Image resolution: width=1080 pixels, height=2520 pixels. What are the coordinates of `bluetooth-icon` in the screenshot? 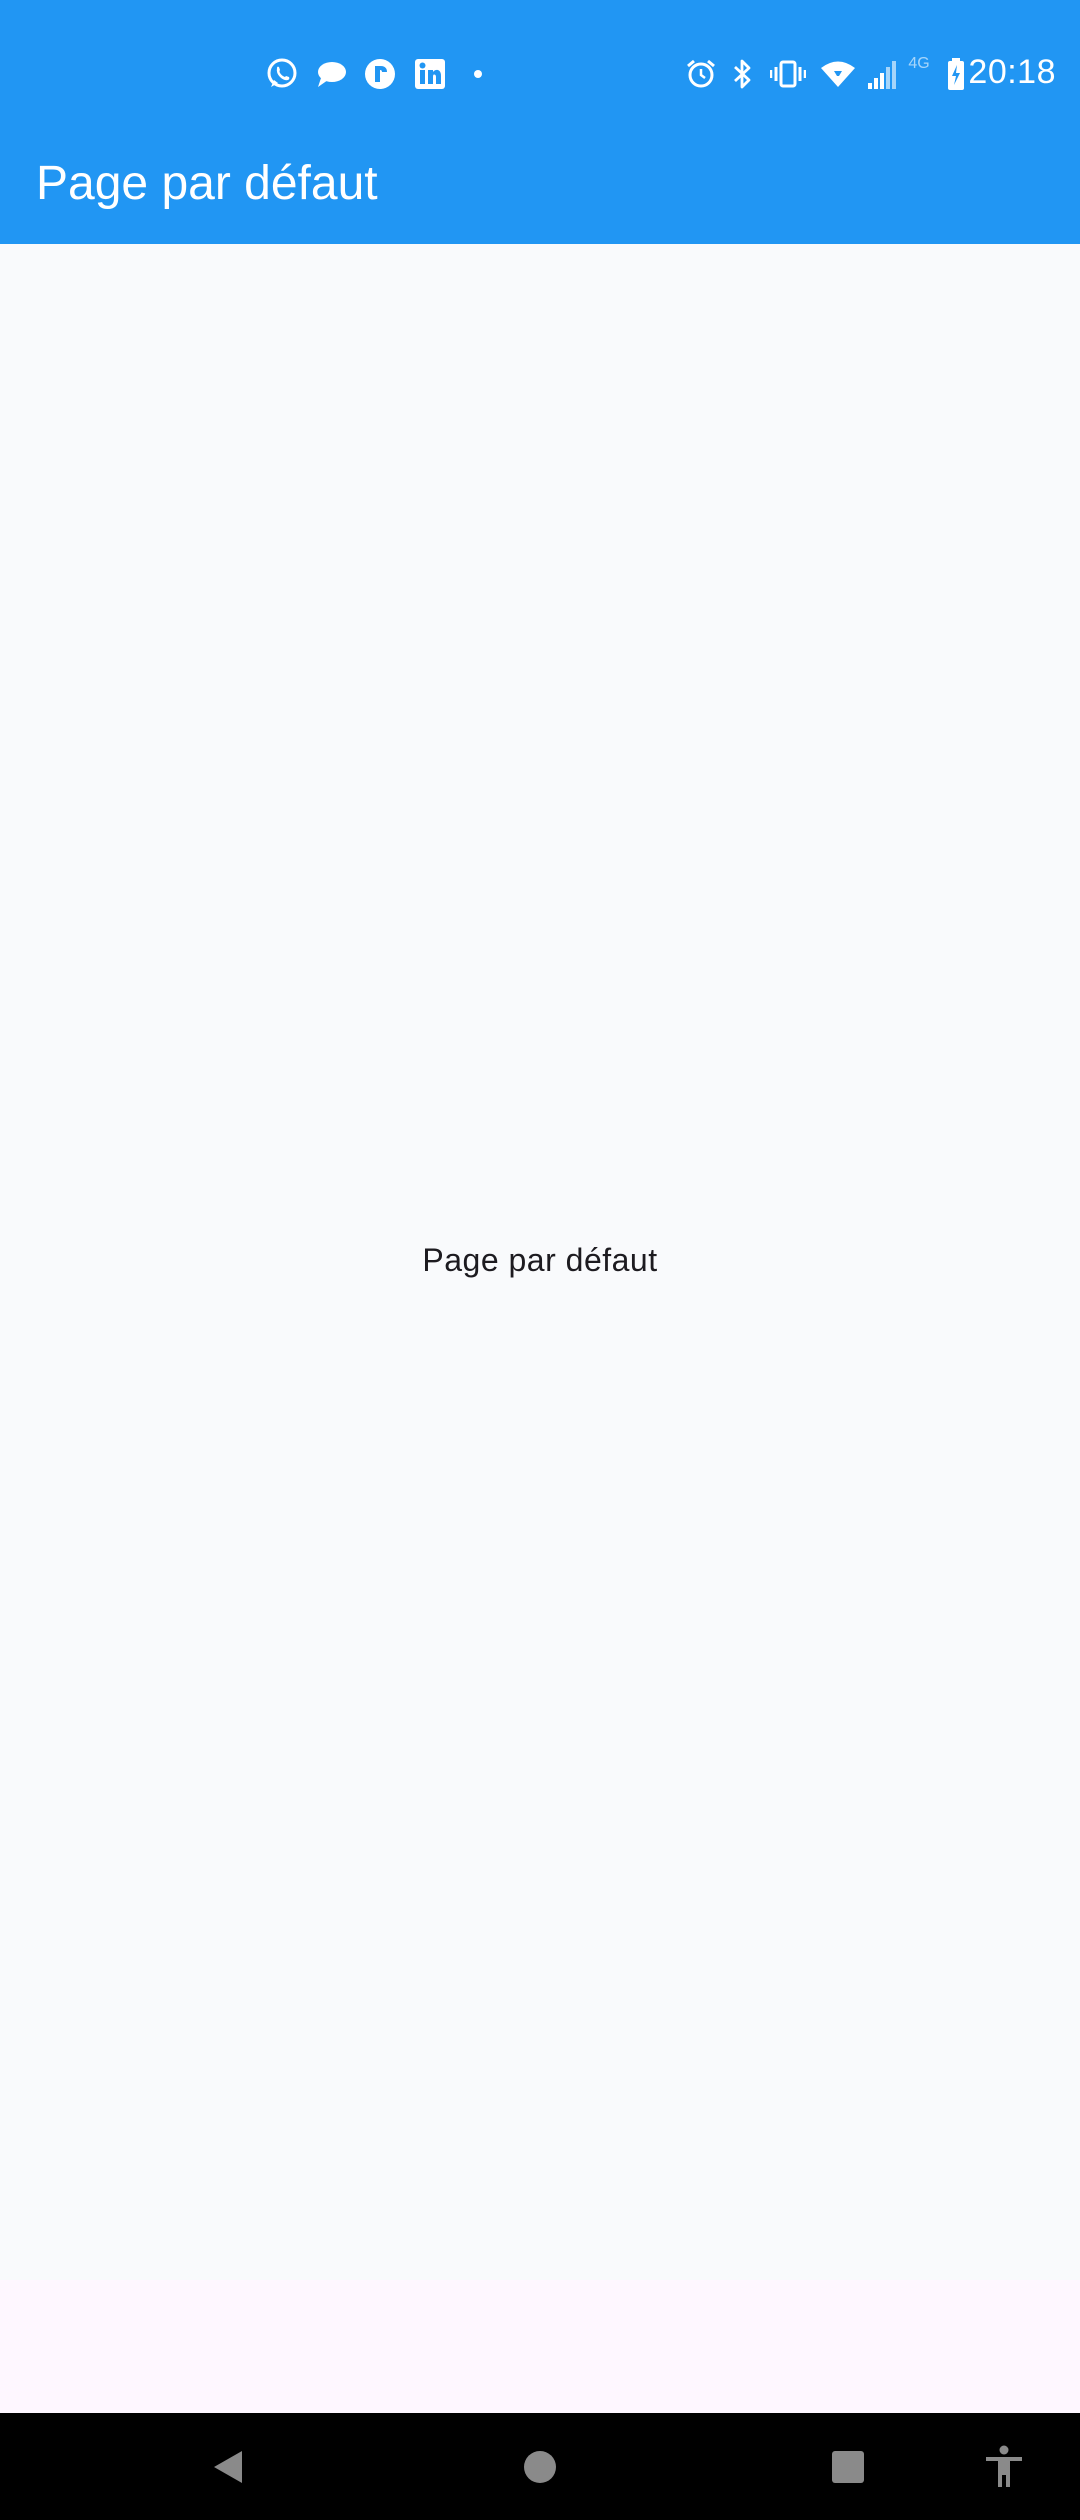 It's located at (743, 74).